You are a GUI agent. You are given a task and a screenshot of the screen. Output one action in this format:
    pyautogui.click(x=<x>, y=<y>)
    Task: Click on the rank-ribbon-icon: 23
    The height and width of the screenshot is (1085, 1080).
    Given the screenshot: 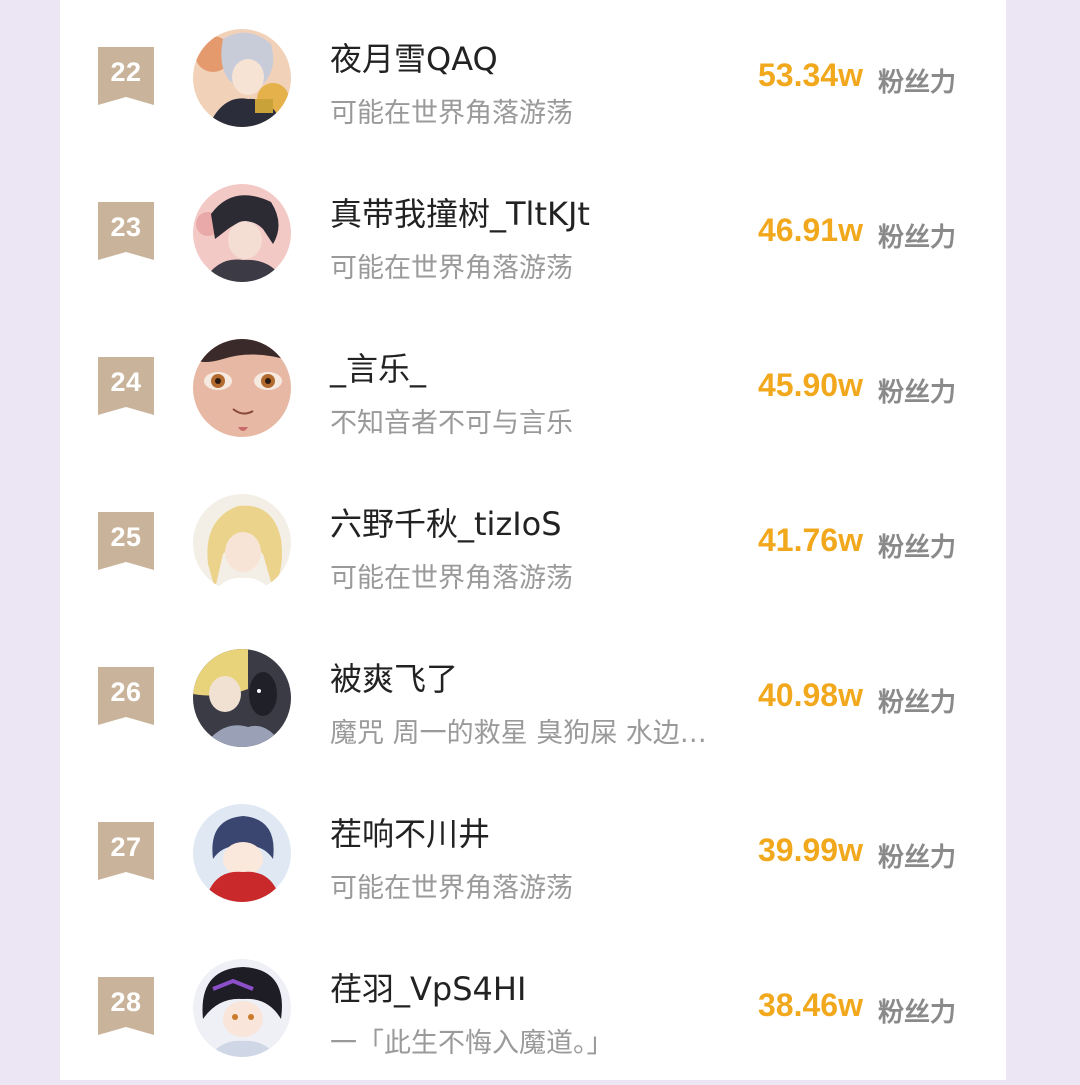 What is the action you would take?
    pyautogui.click(x=126, y=231)
    